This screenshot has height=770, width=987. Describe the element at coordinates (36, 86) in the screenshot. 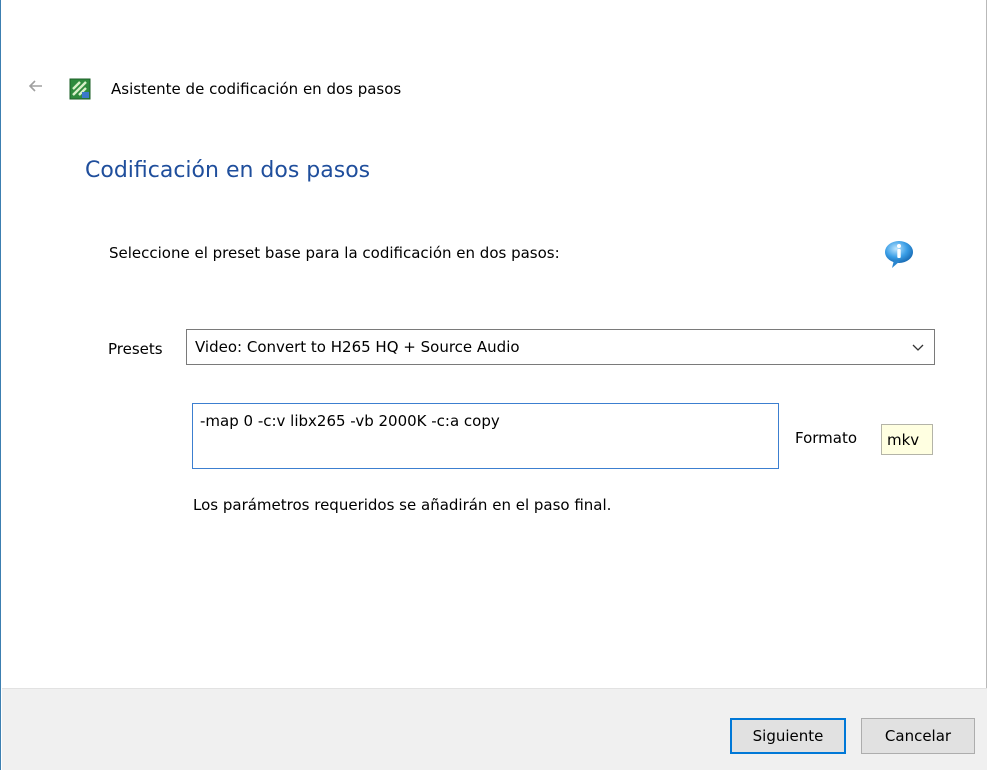

I see `back-arrow-icon` at that location.